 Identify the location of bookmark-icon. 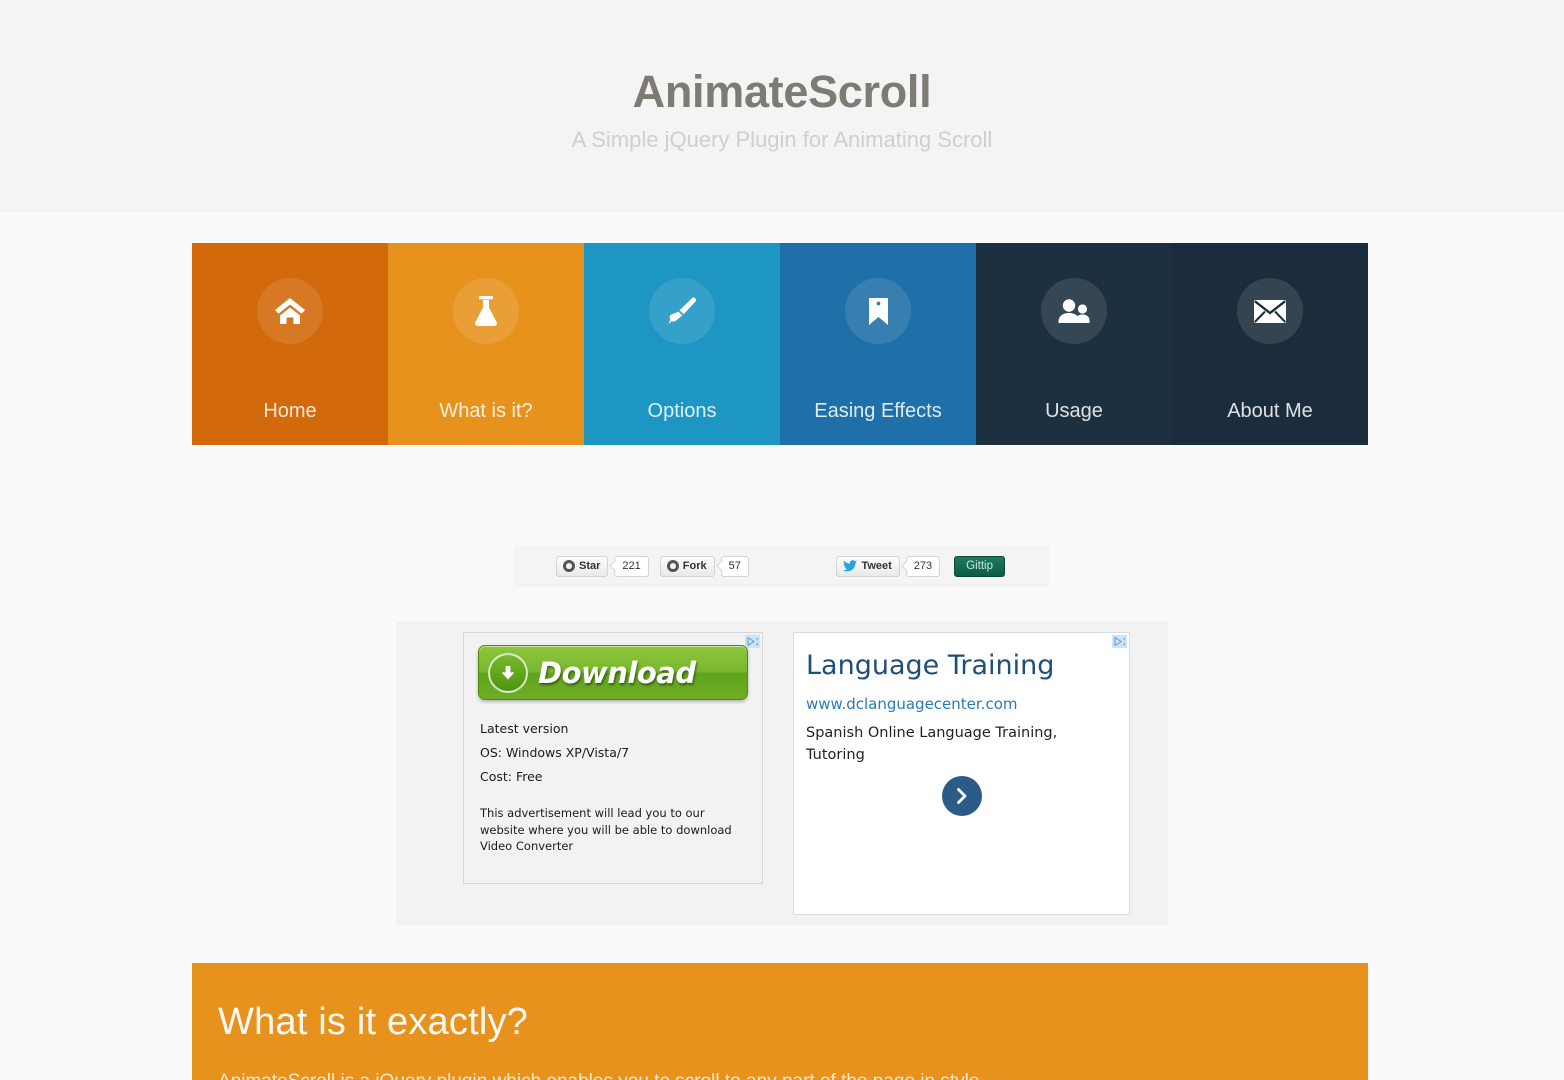
(878, 311).